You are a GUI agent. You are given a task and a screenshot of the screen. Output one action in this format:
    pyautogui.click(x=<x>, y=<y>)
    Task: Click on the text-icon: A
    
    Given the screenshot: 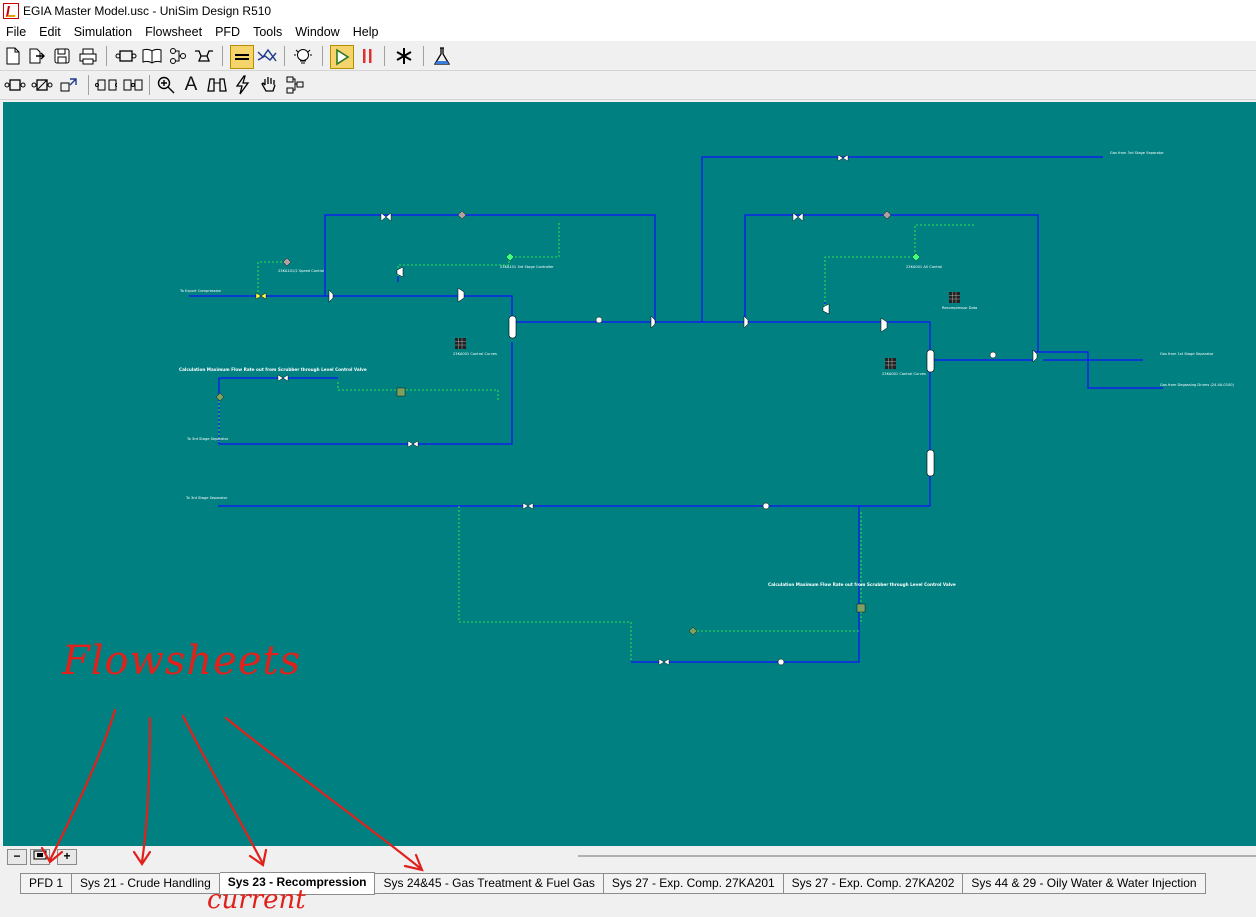 What is the action you would take?
    pyautogui.click(x=191, y=85)
    